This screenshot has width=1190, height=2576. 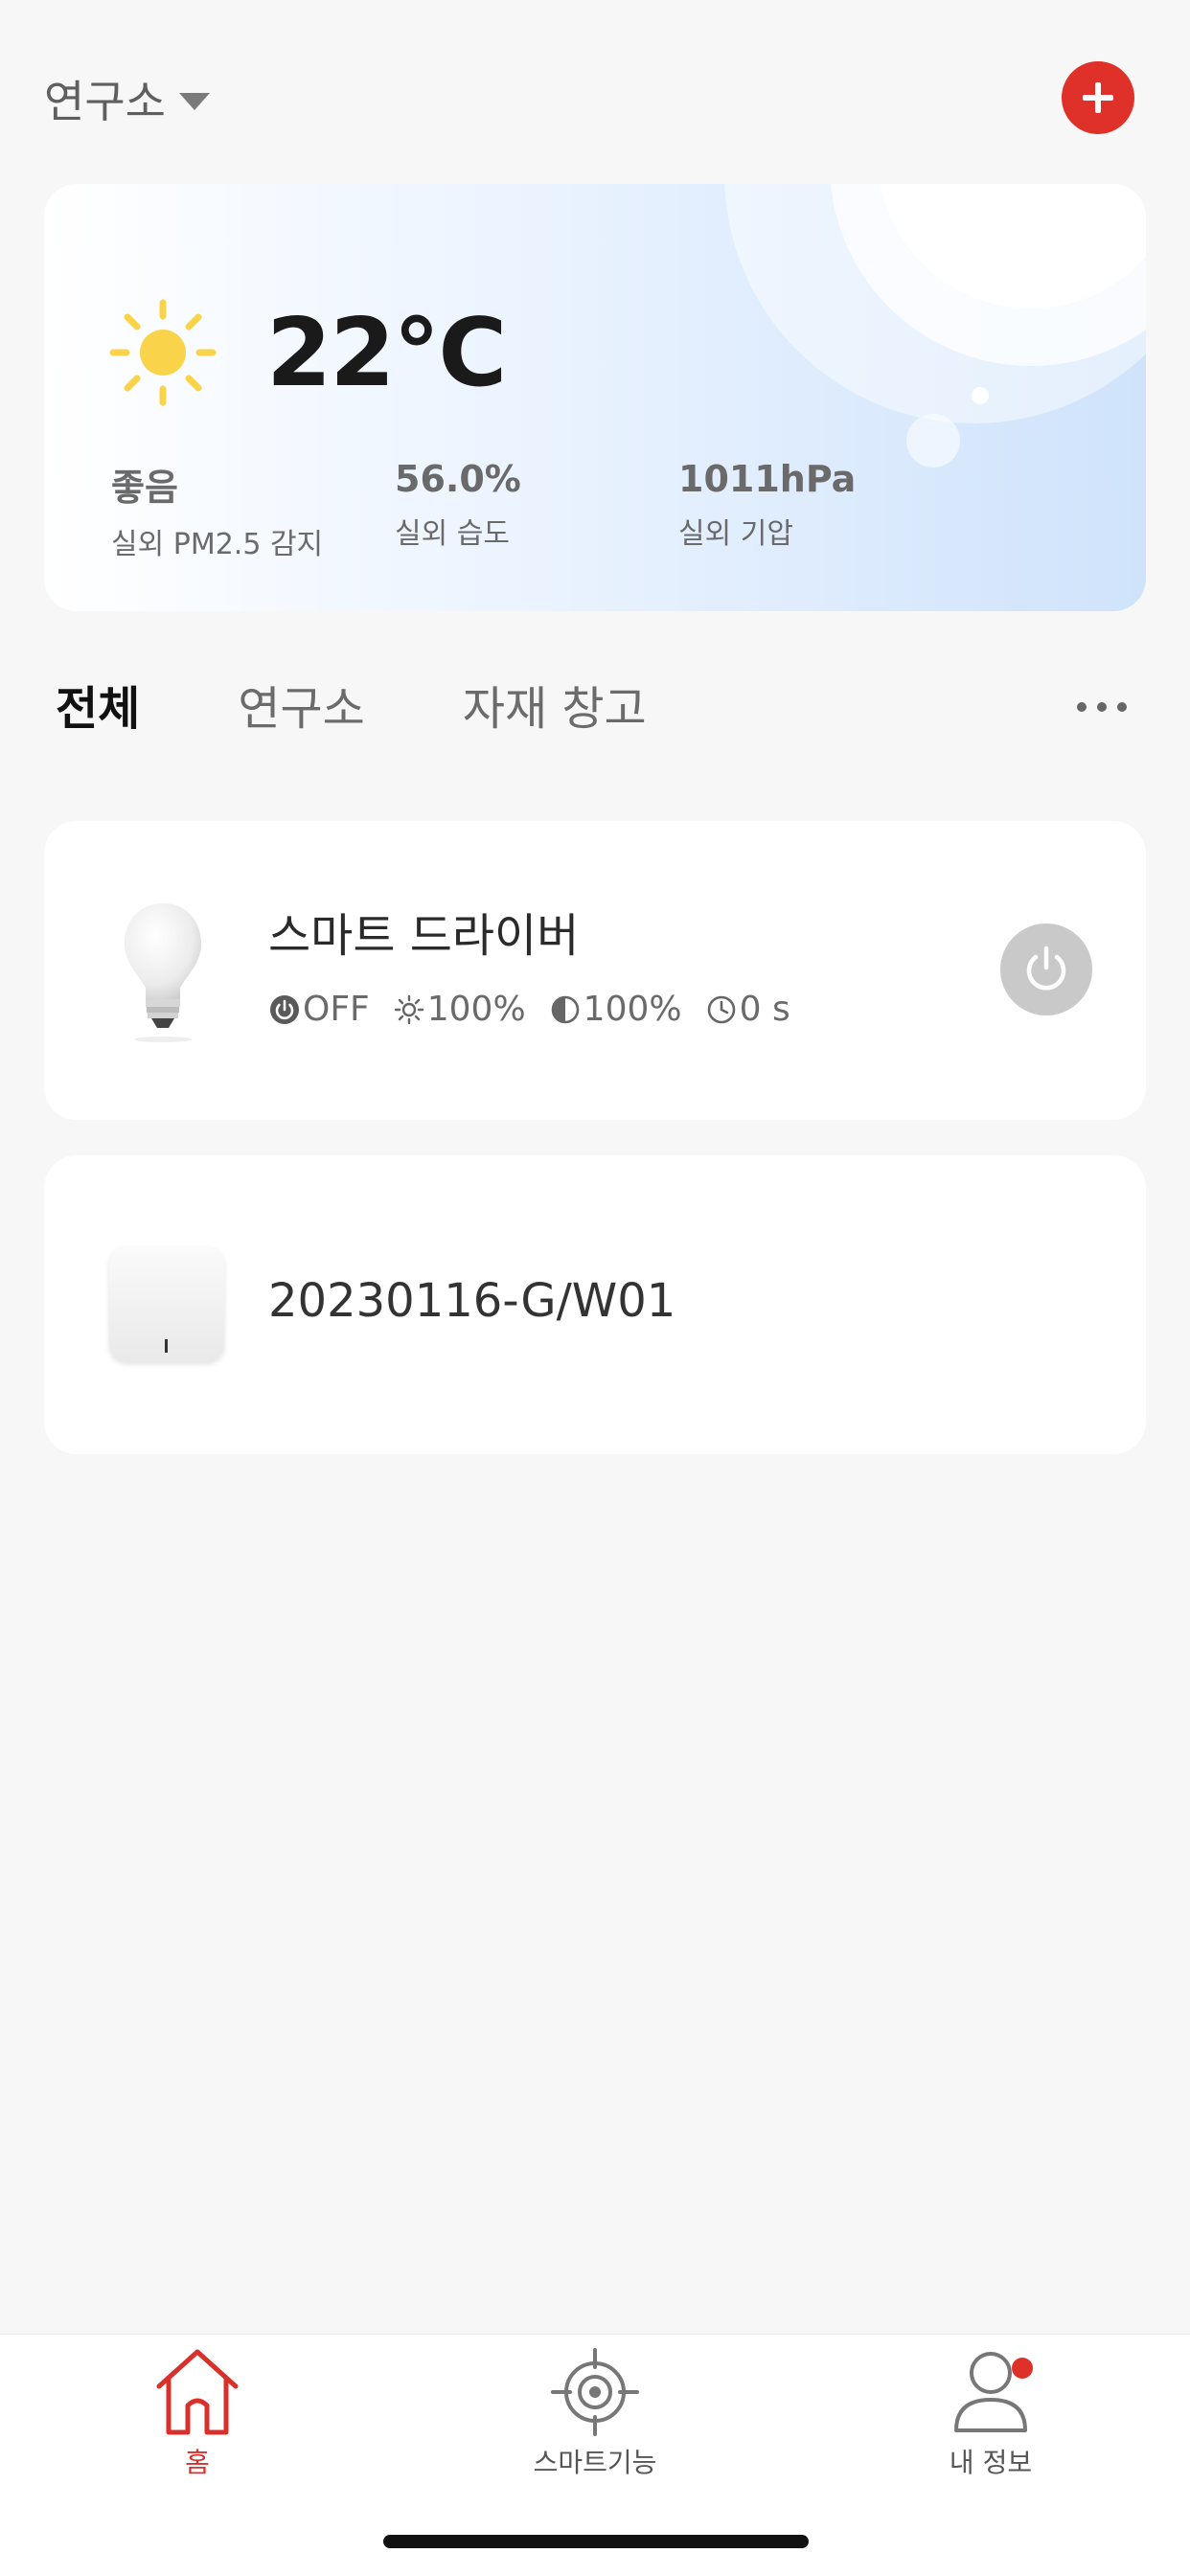 What do you see at coordinates (301, 704) in the screenshot?
I see `tab-lab: 연구소` at bounding box center [301, 704].